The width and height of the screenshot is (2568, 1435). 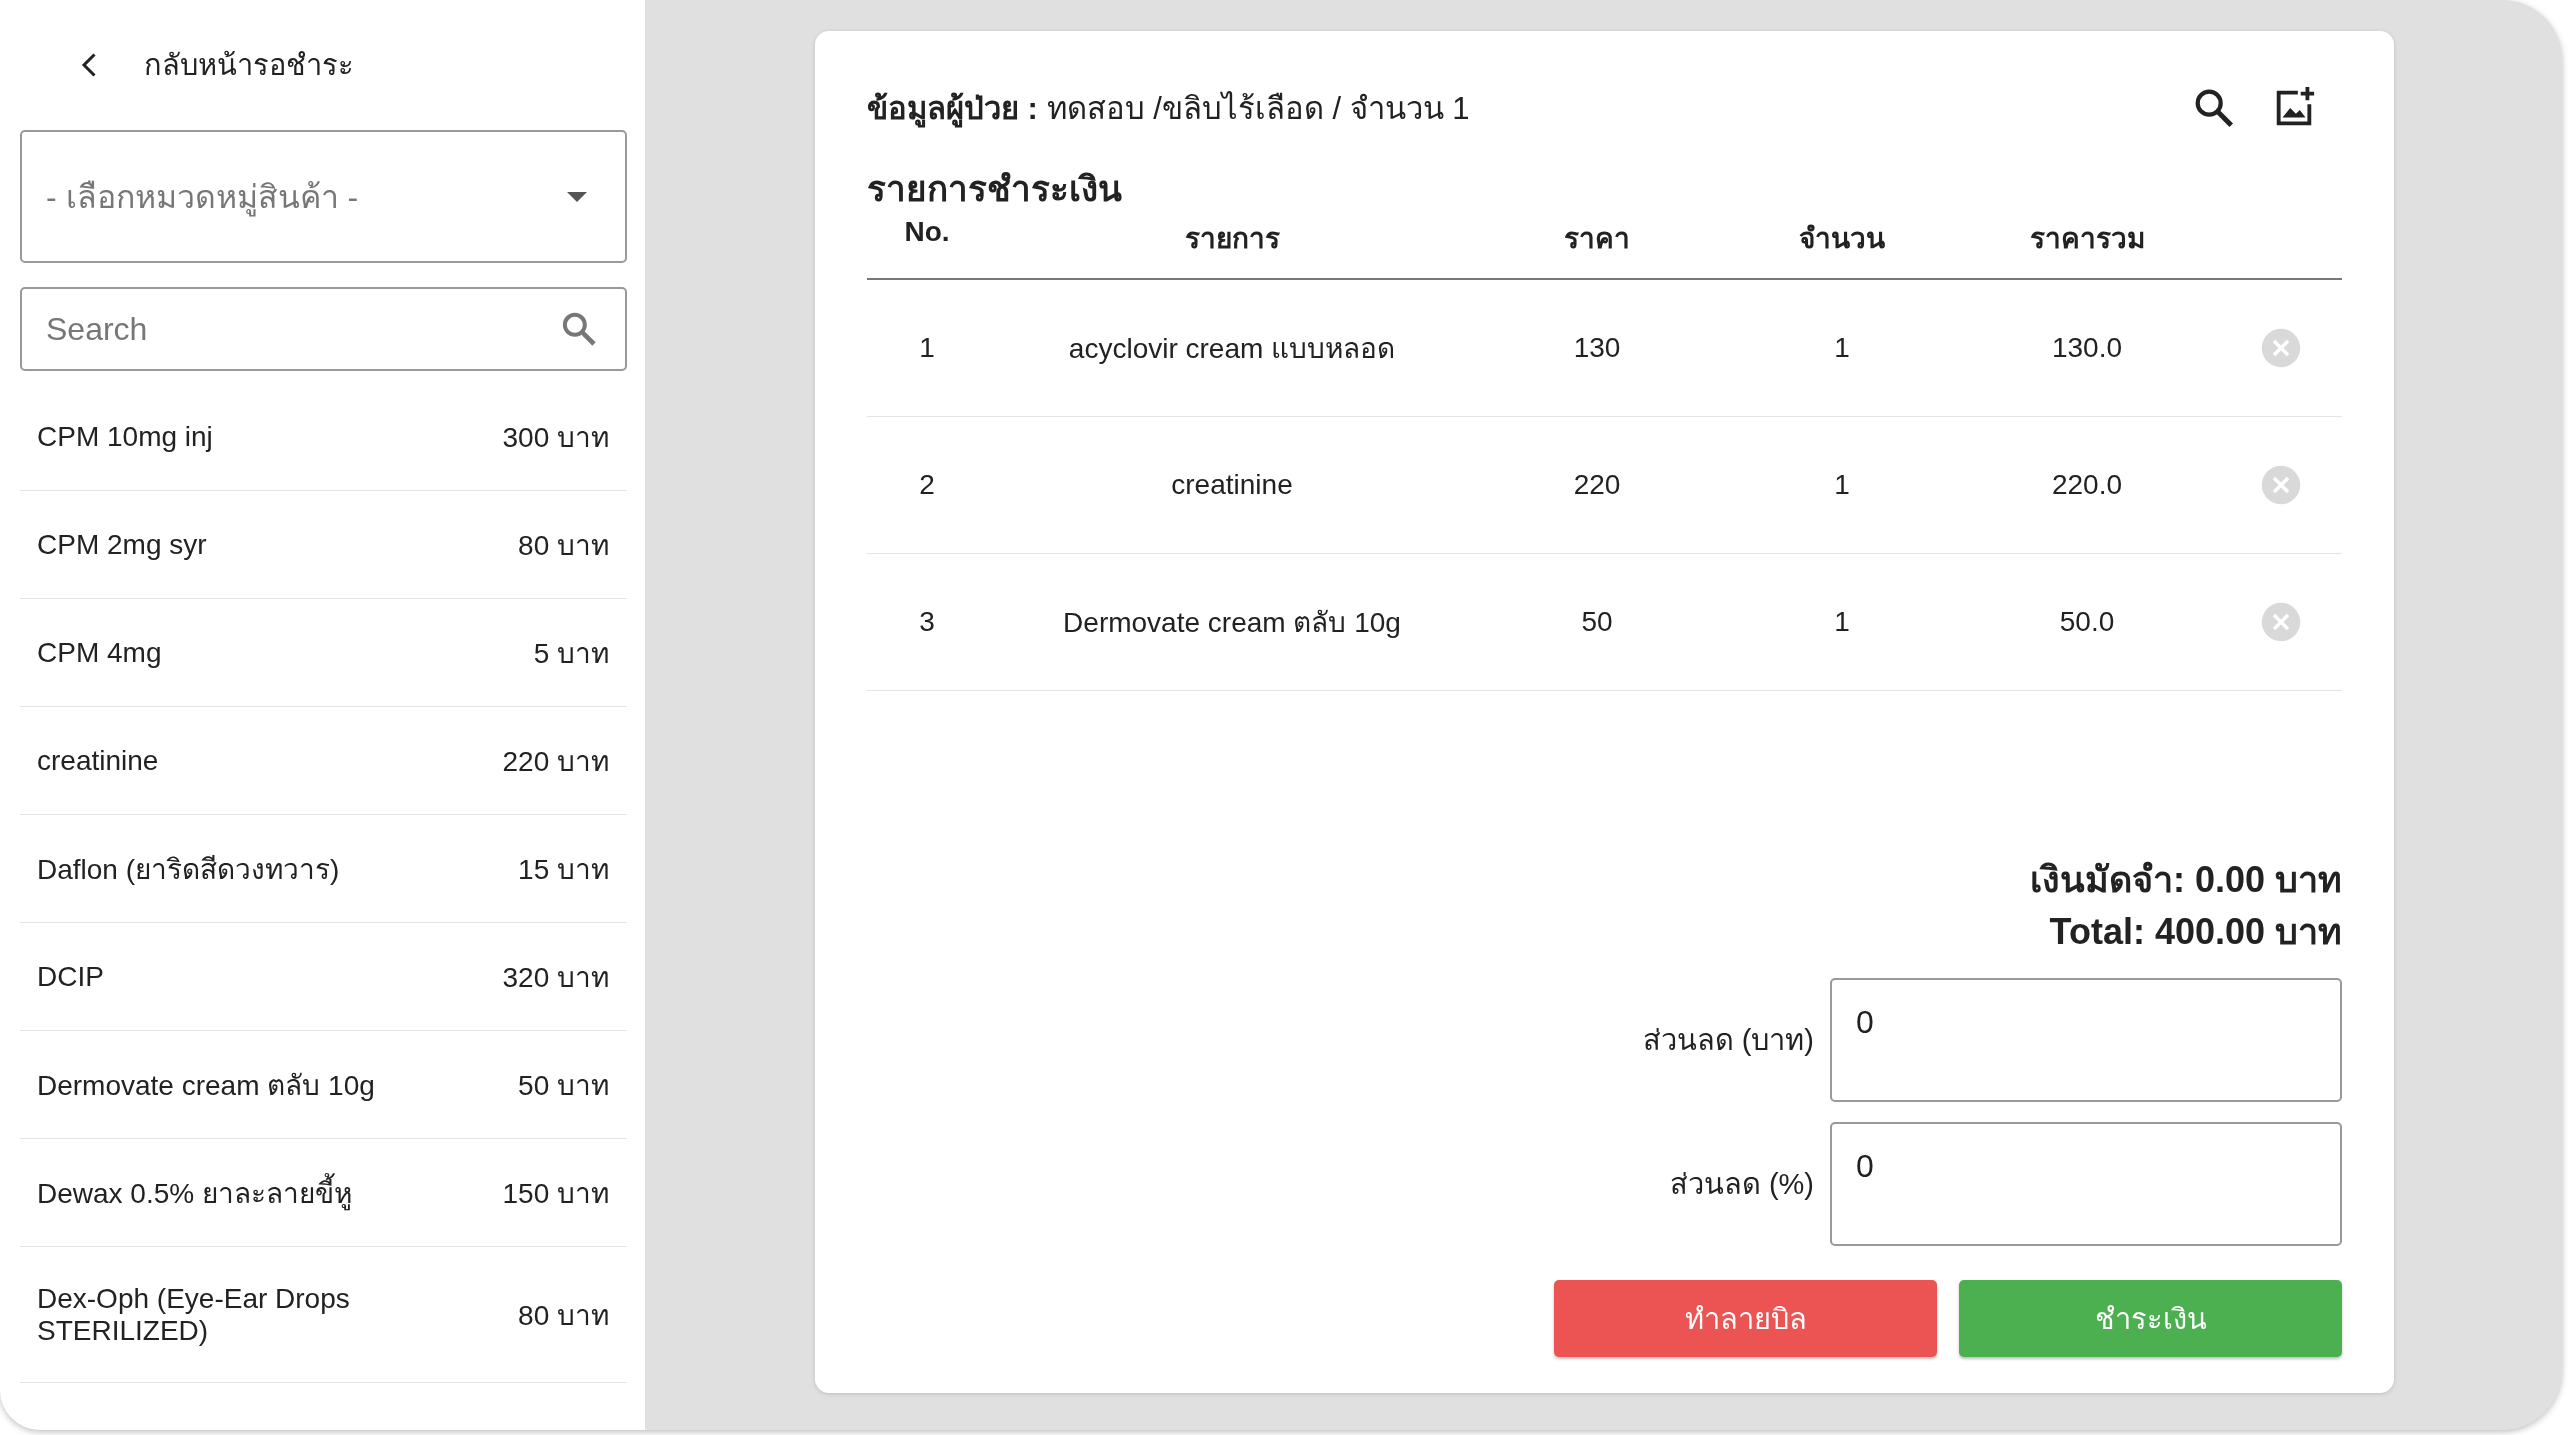 What do you see at coordinates (323, 653) in the screenshot?
I see `product-item: CPM 4mg 5 บาท` at bounding box center [323, 653].